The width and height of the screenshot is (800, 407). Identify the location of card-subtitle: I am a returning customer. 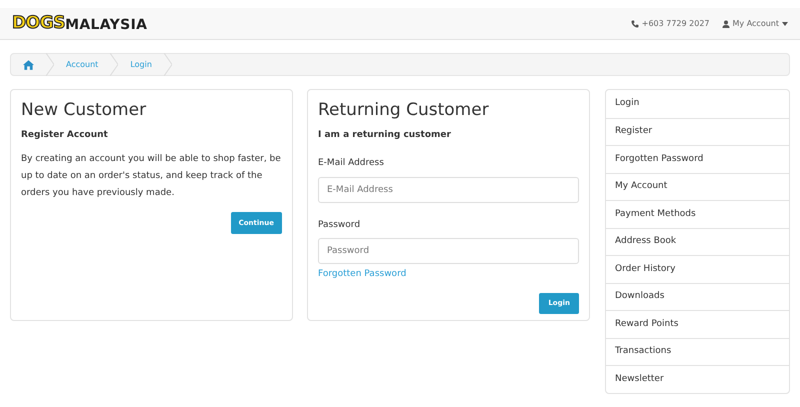
(385, 135).